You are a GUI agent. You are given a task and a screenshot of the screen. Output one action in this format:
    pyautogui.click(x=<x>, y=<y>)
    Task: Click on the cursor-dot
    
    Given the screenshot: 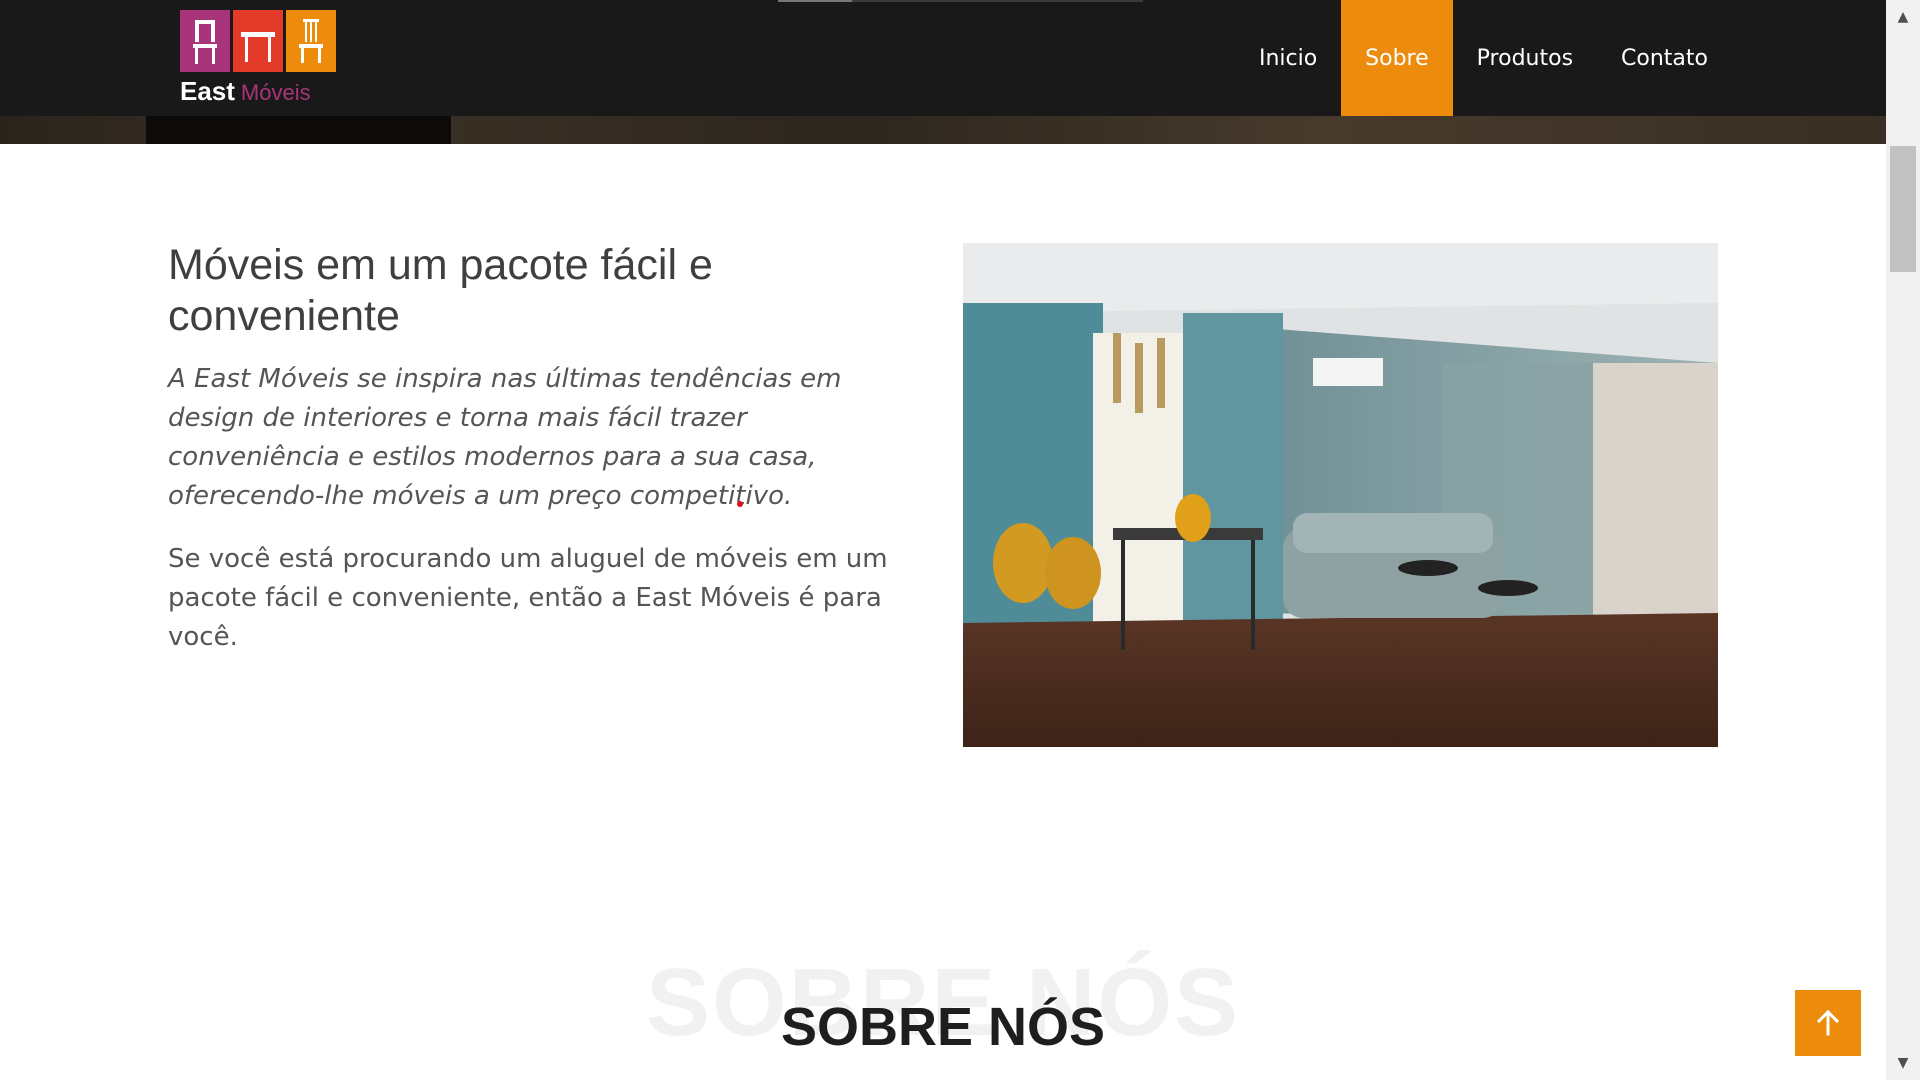 What is the action you would take?
    pyautogui.click(x=740, y=504)
    